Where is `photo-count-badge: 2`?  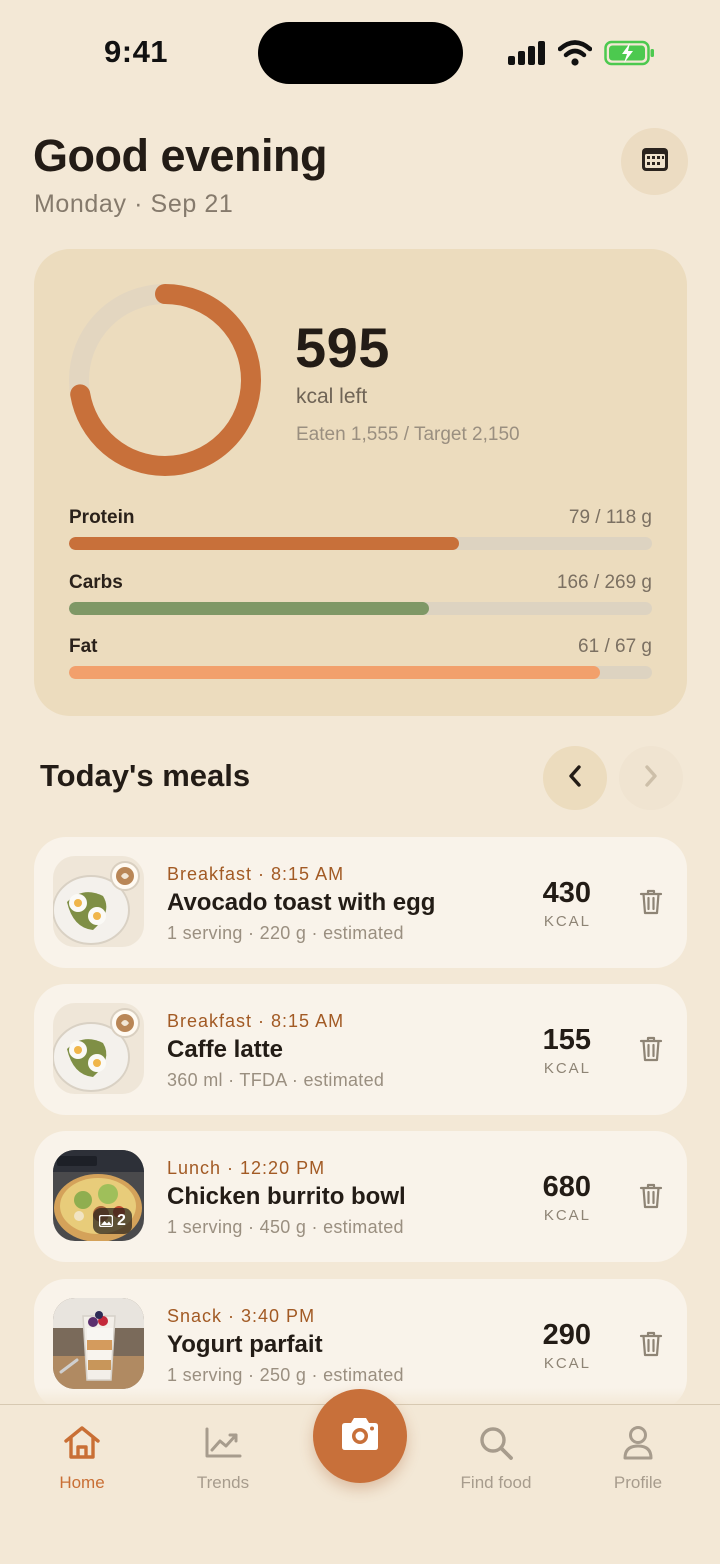
photo-count-badge: 2 is located at coordinates (112, 1221).